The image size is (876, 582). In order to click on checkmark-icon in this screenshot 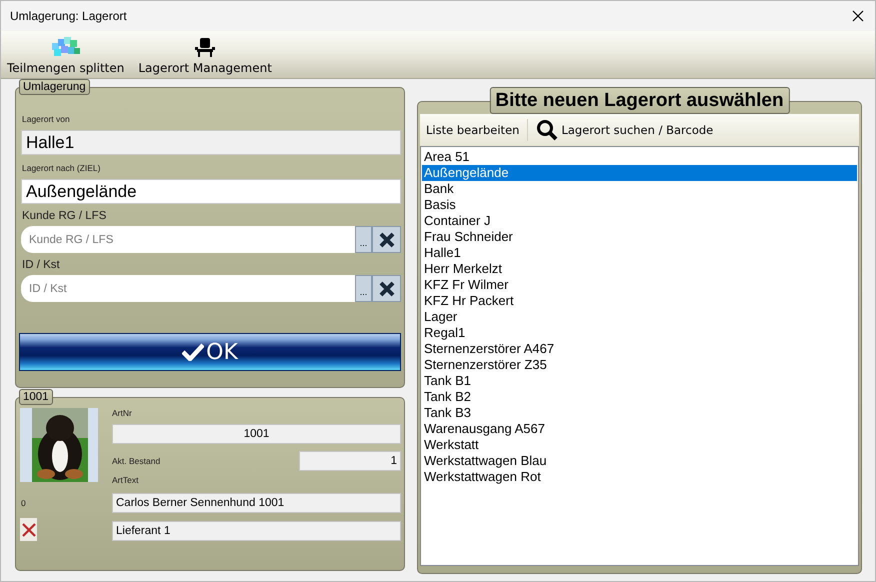, I will do `click(193, 352)`.